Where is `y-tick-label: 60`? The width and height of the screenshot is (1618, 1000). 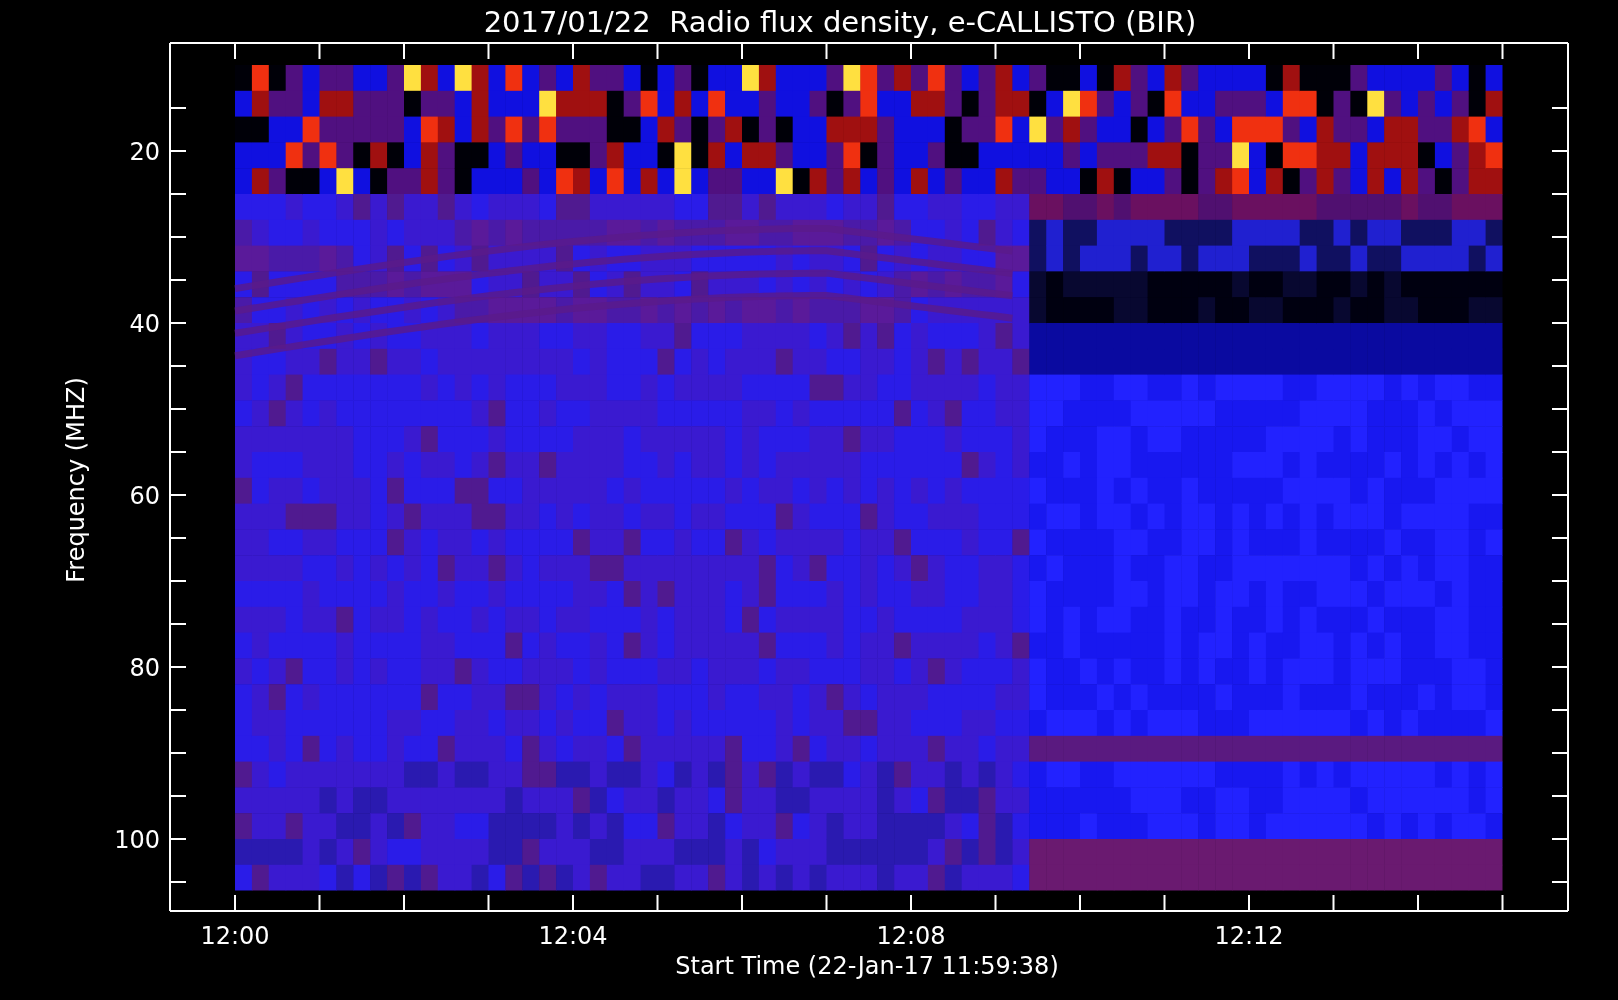
y-tick-label: 60 is located at coordinates (144, 496).